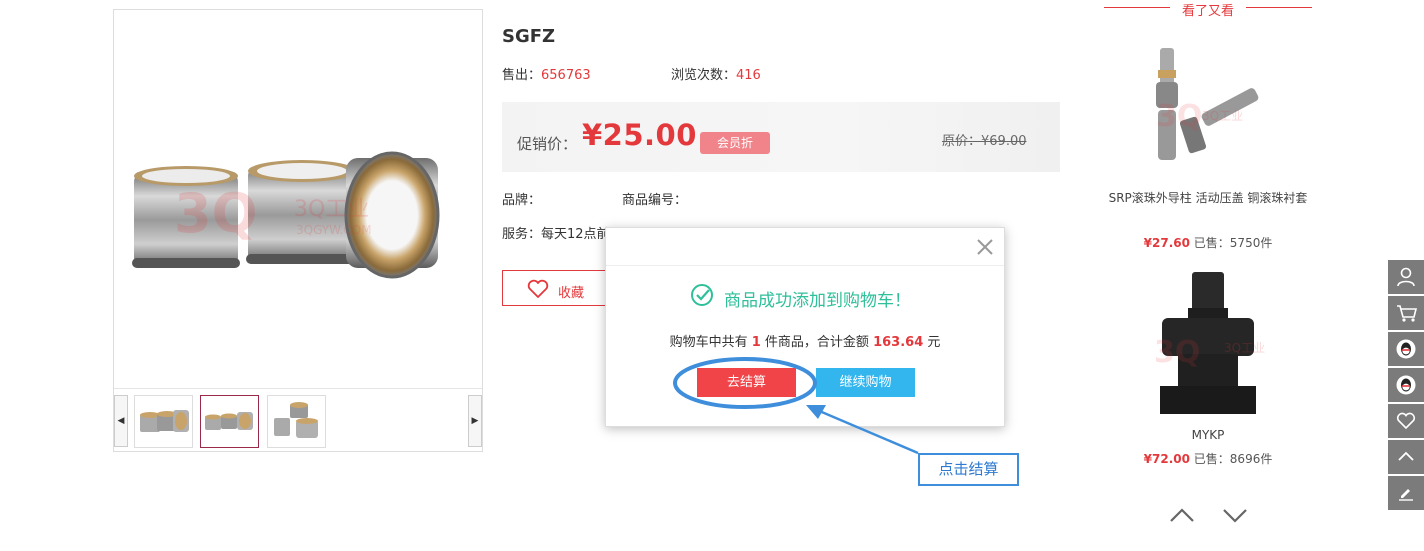 The image size is (1424, 551). What do you see at coordinates (708, 342) in the screenshot?
I see `summary-prefix: 购物车中共有` at bounding box center [708, 342].